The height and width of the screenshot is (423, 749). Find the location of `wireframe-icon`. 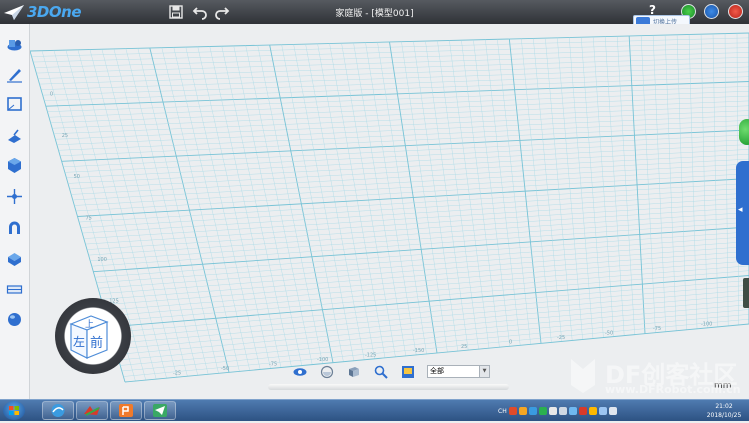

wireframe-icon is located at coordinates (354, 372).